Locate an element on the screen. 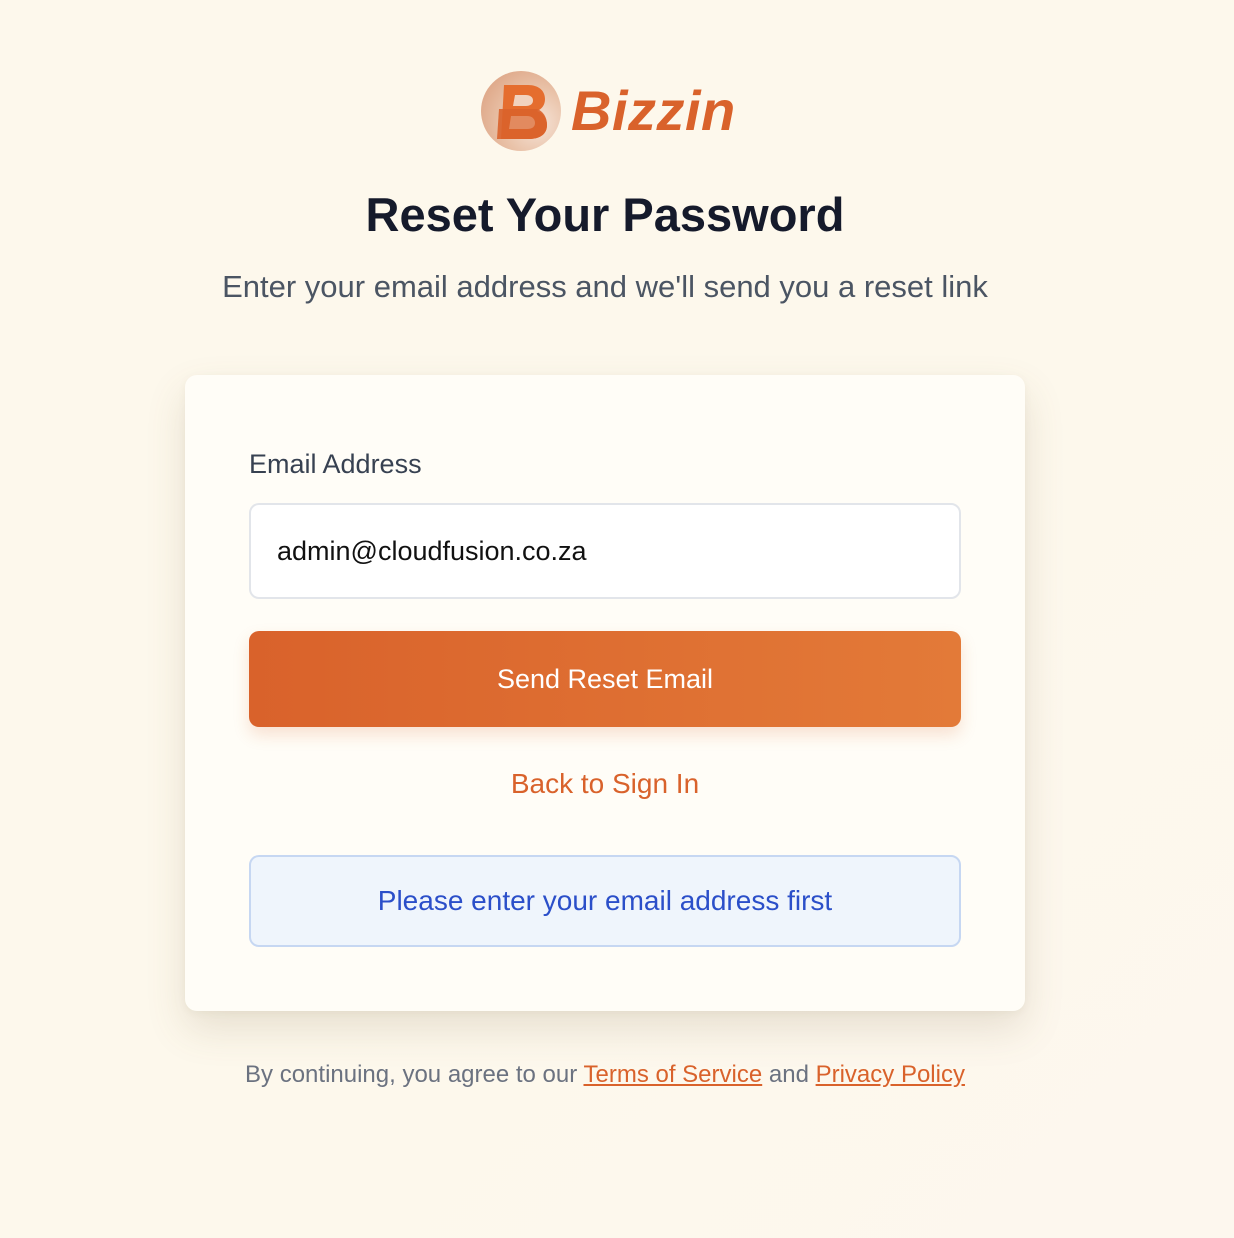  bizzin-b-logo-icon is located at coordinates (521, 111).